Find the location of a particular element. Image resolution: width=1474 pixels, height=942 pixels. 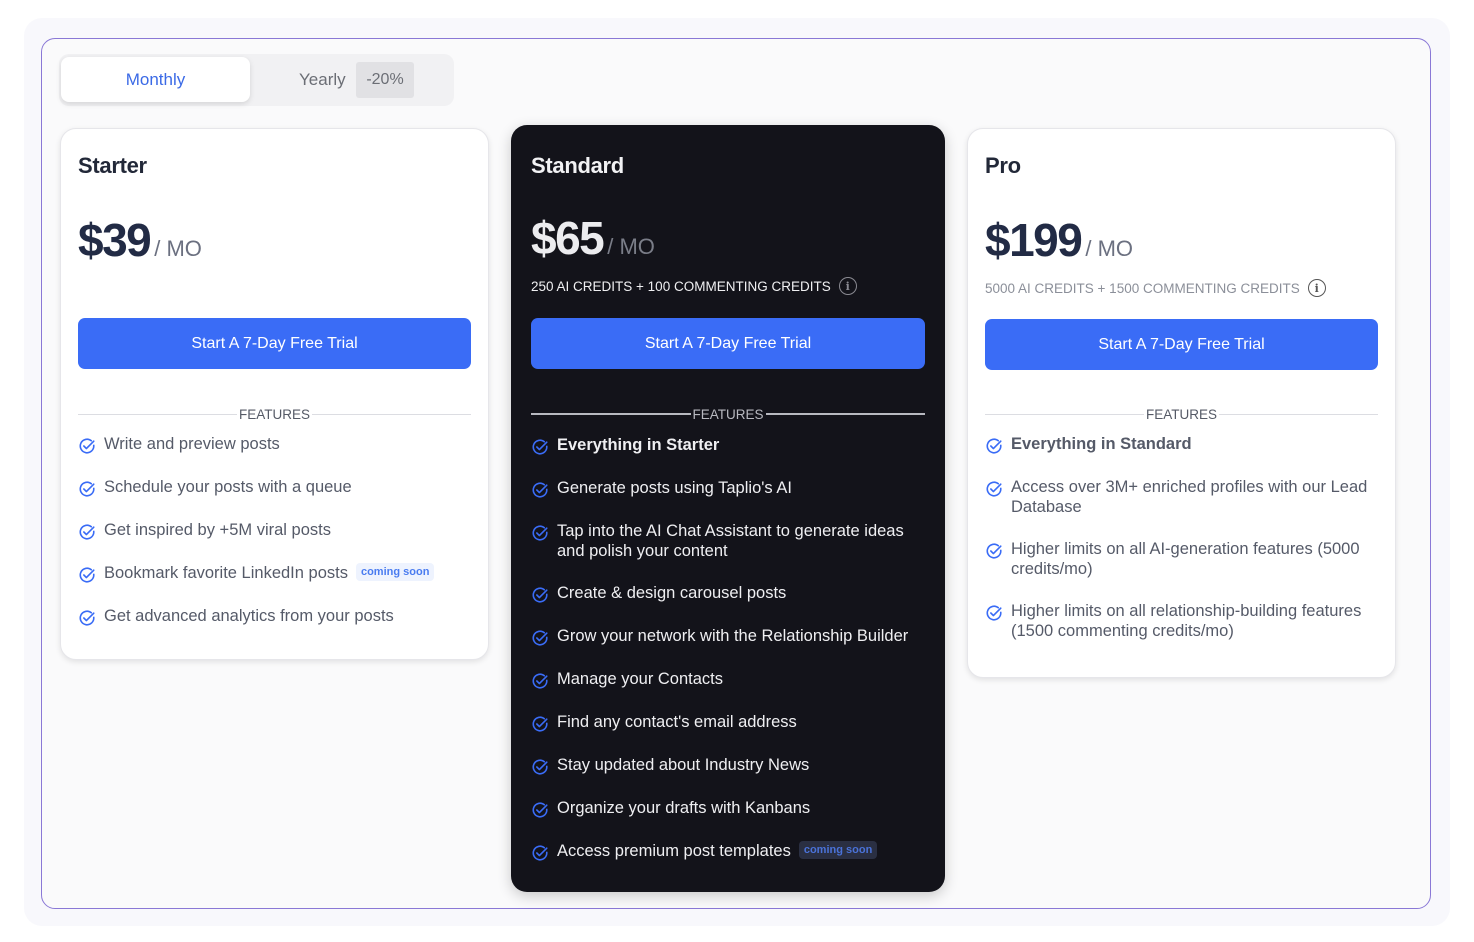

plan-price: $199 / MO is located at coordinates (1059, 240).